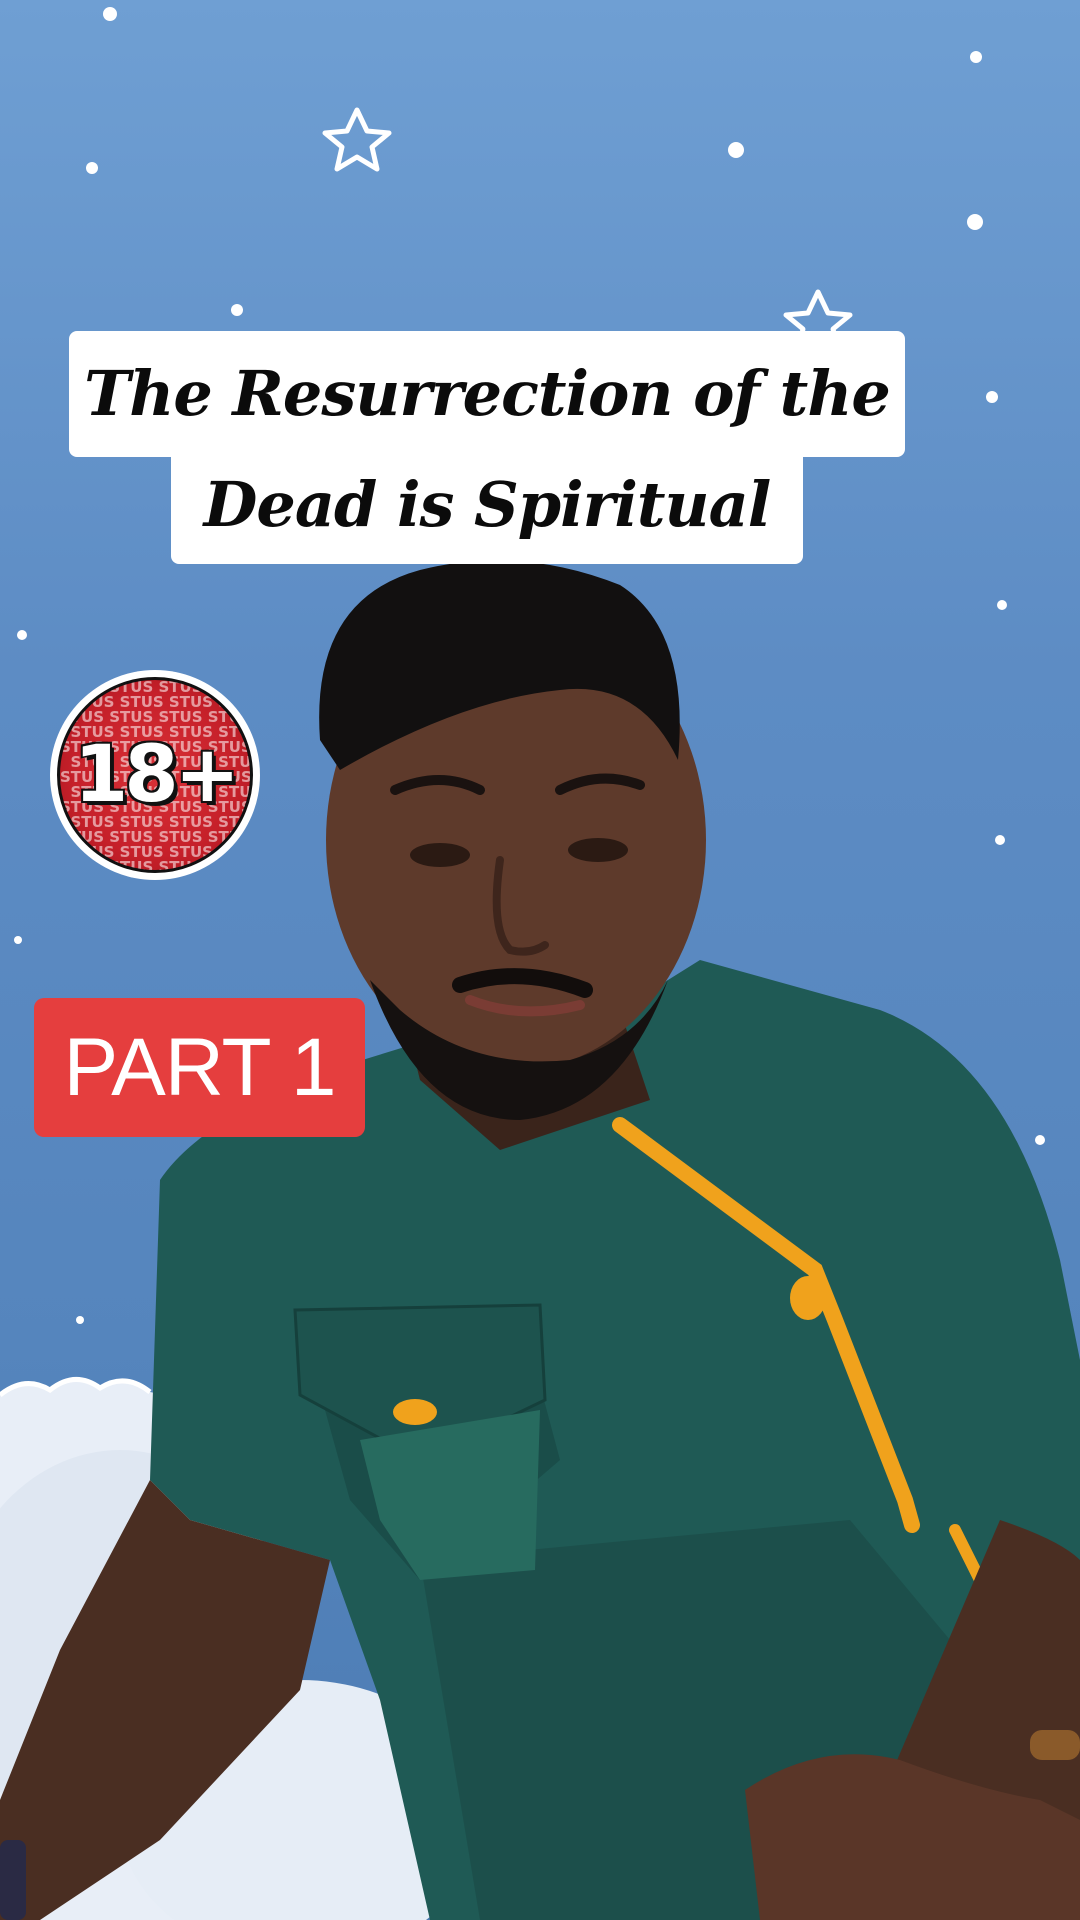 Image resolution: width=1080 pixels, height=1920 pixels. I want to click on part-label: PART 1, so click(199, 1067).